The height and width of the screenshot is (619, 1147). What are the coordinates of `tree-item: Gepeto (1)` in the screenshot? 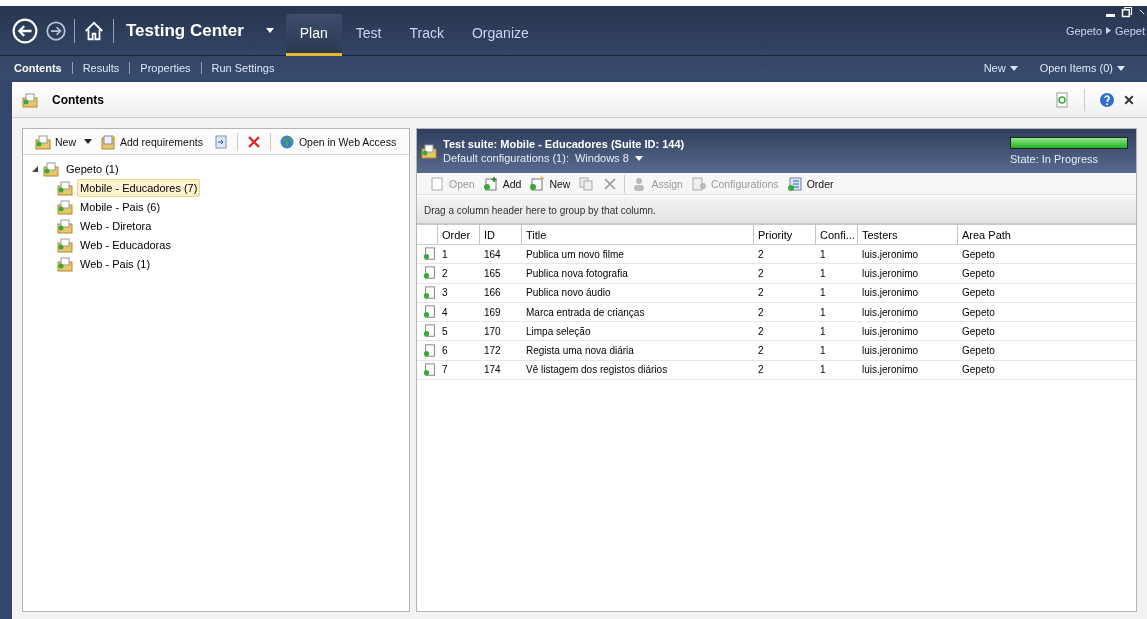 It's located at (92, 168).